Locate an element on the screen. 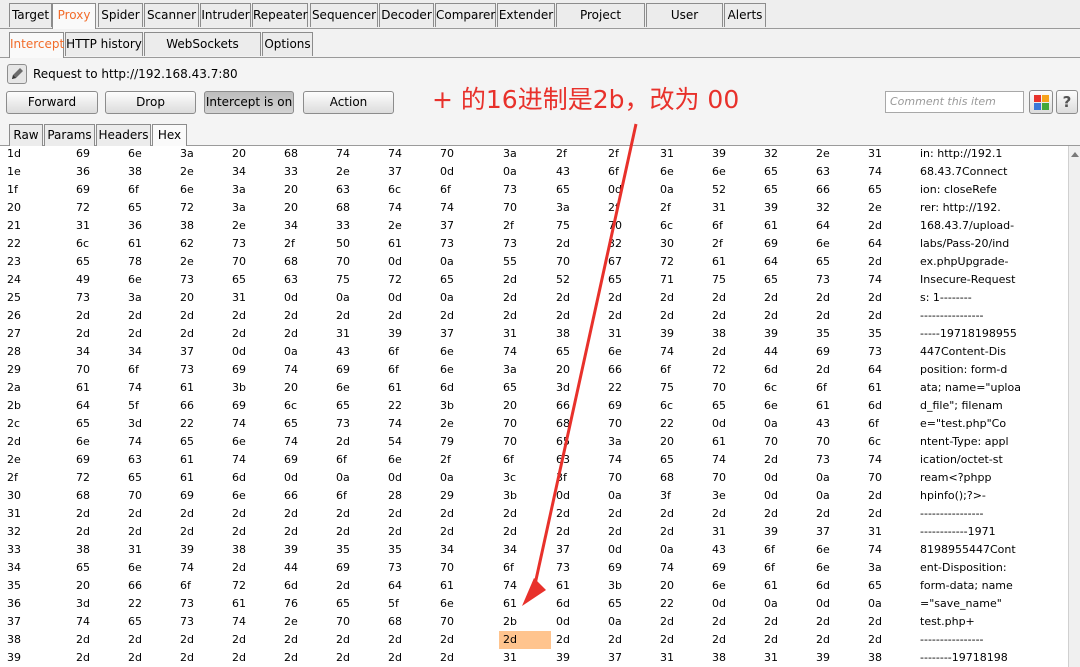 The image size is (1080, 667). byte-cell: 32 is located at coordinates (771, 154).